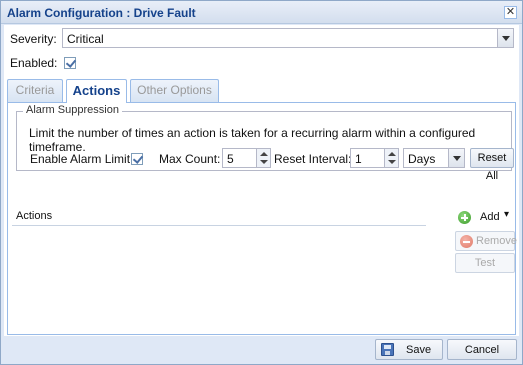 The image size is (523, 365). What do you see at coordinates (230, 159) in the screenshot?
I see `max-count-value: 5` at bounding box center [230, 159].